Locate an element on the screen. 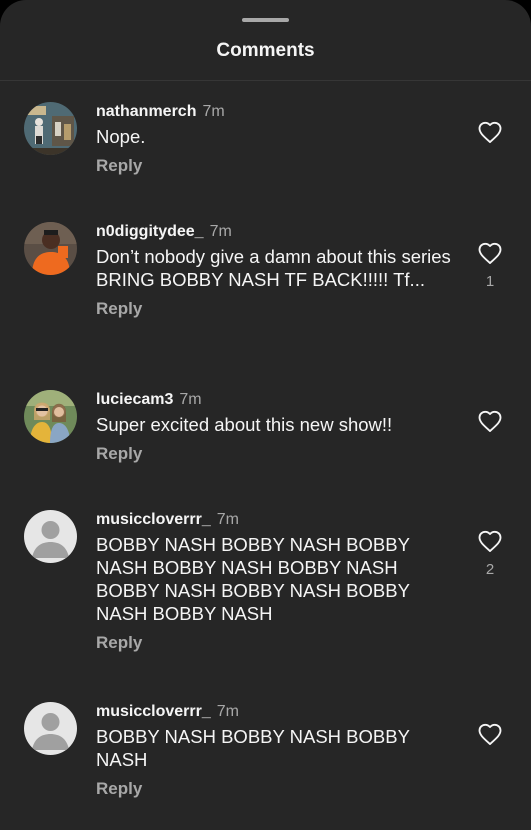  like-button: 2 is located at coordinates (490, 553).